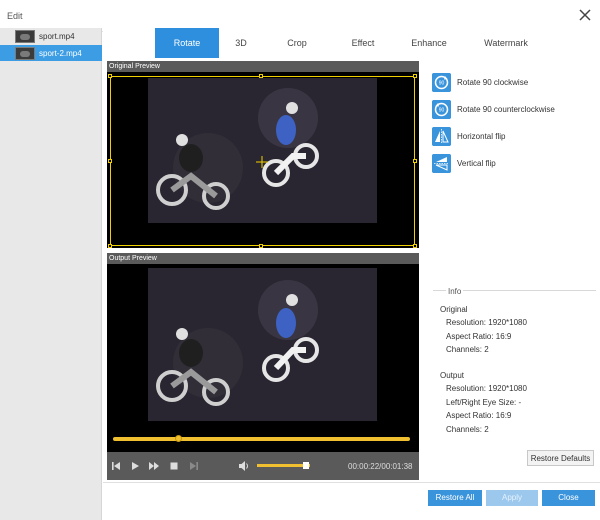 Image resolution: width=600 pixels, height=520 pixels. What do you see at coordinates (454, 309) in the screenshot?
I see `original-heading: Original` at bounding box center [454, 309].